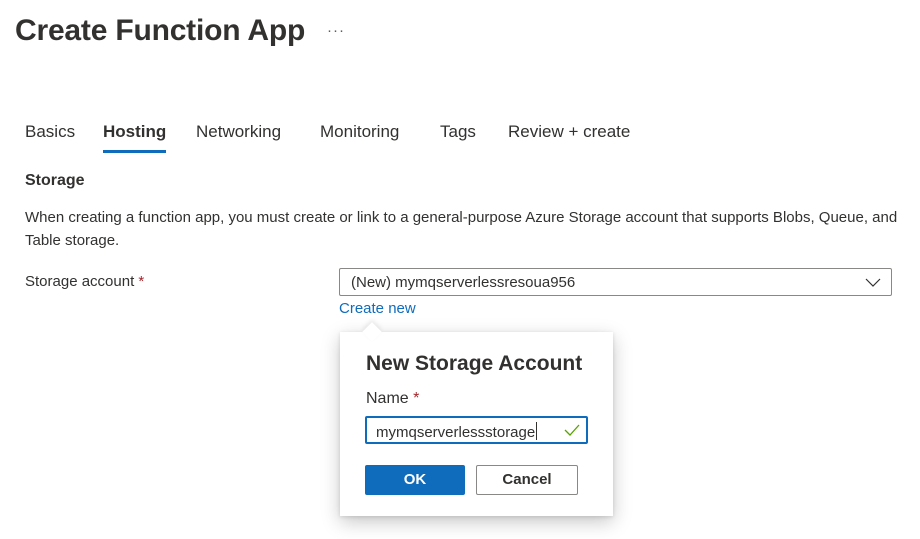  What do you see at coordinates (387, 398) in the screenshot?
I see `name-label-text: Name` at bounding box center [387, 398].